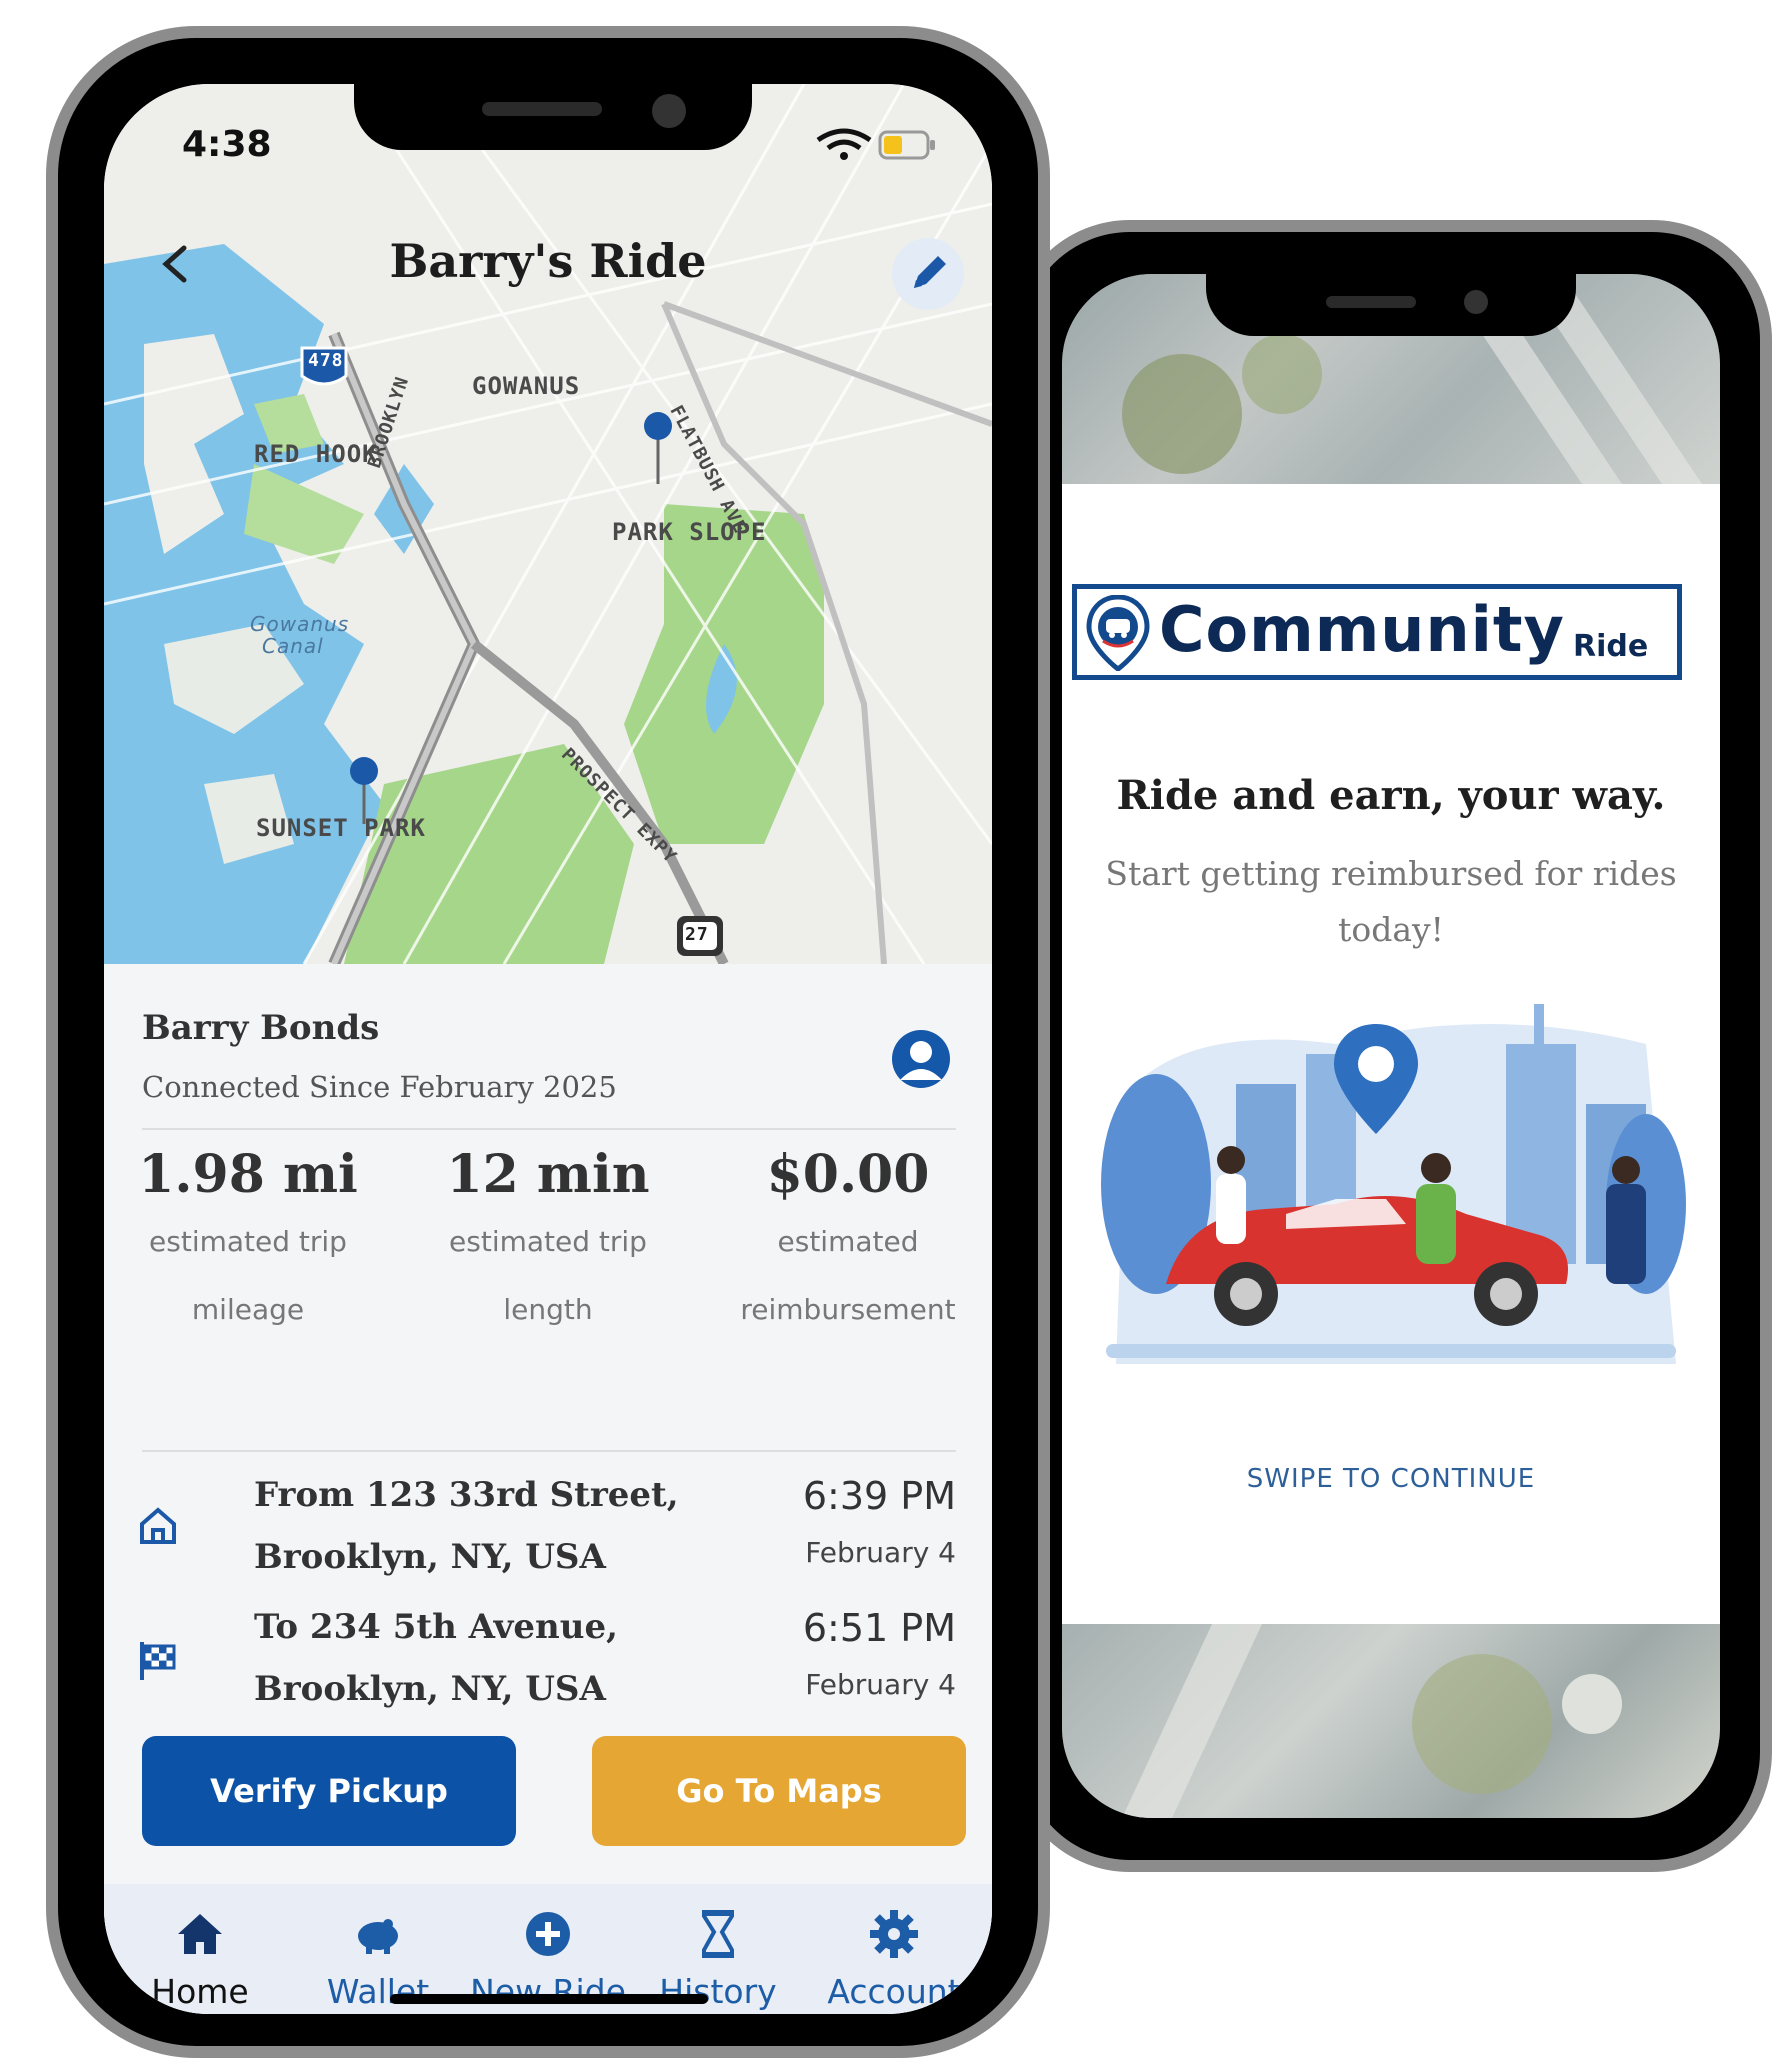 The image size is (1789, 2058). What do you see at coordinates (779, 1791) in the screenshot?
I see `go-to-maps-button: Go To Maps` at bounding box center [779, 1791].